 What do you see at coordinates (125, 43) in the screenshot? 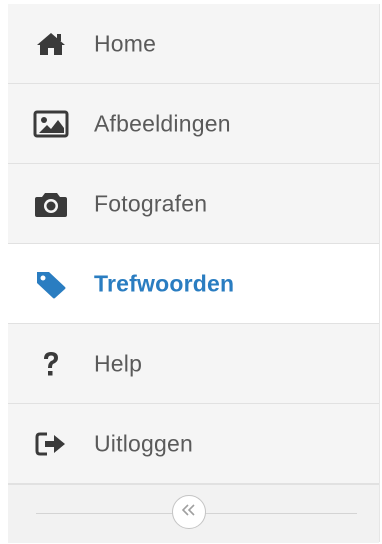
I see `sidebar-item-label: Home` at bounding box center [125, 43].